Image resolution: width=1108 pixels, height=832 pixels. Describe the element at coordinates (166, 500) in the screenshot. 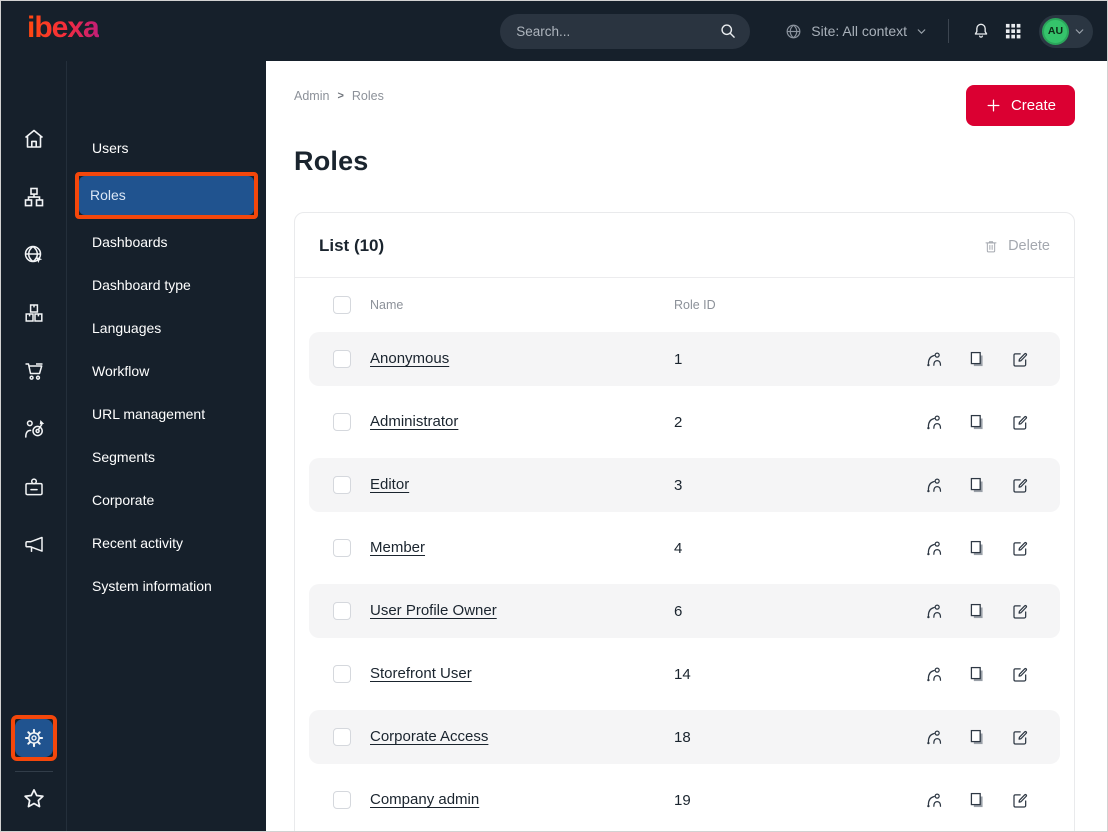

I see `sidebar-item-corporate: Corporate` at that location.